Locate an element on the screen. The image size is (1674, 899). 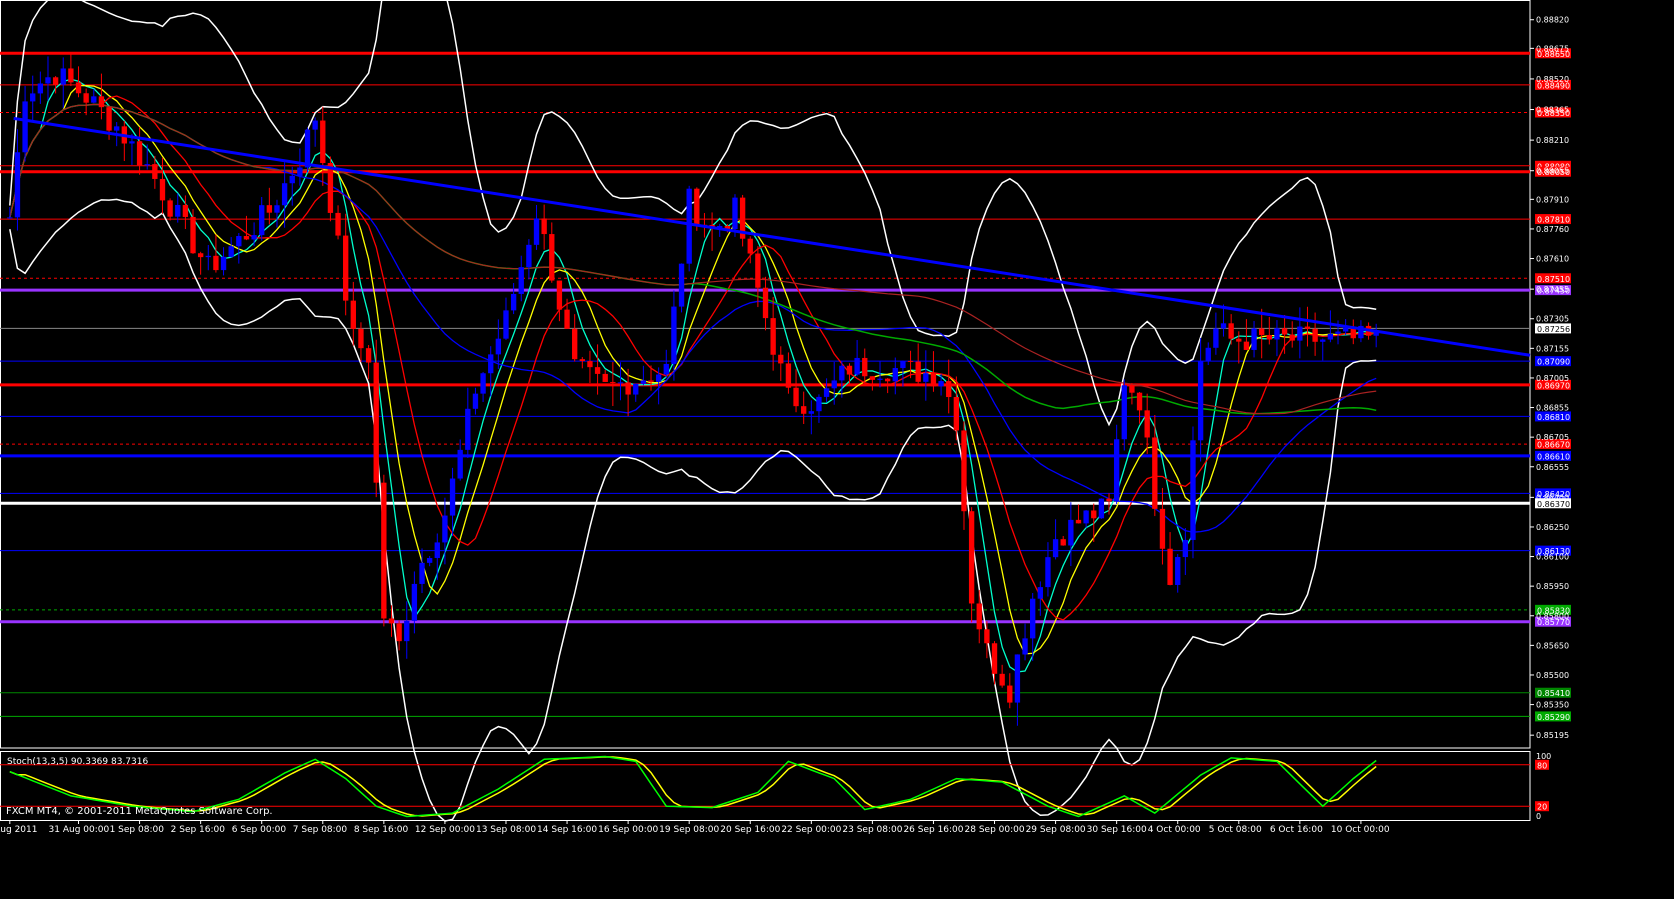
time-tick-label: 22 Sep 00:00 is located at coordinates (811, 830).